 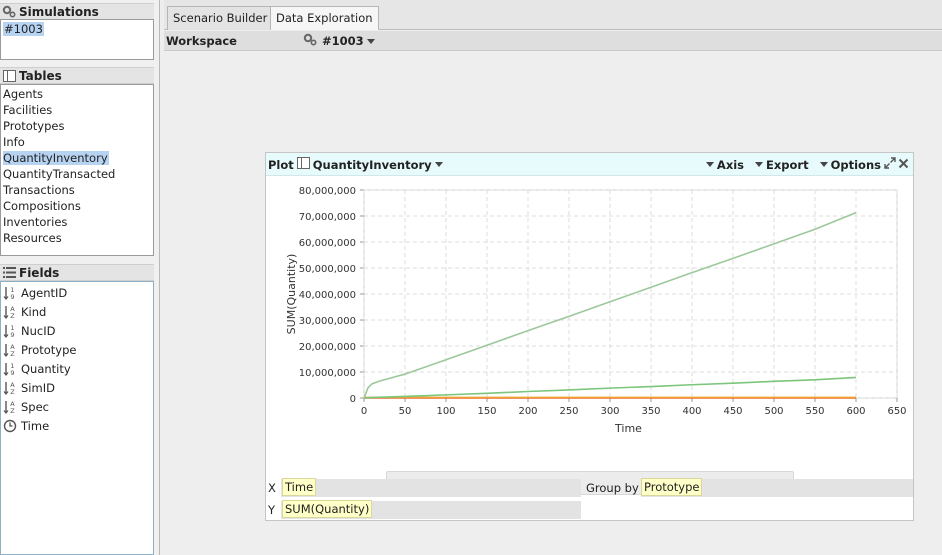 I want to click on x-tick-label: 650, so click(x=896, y=411).